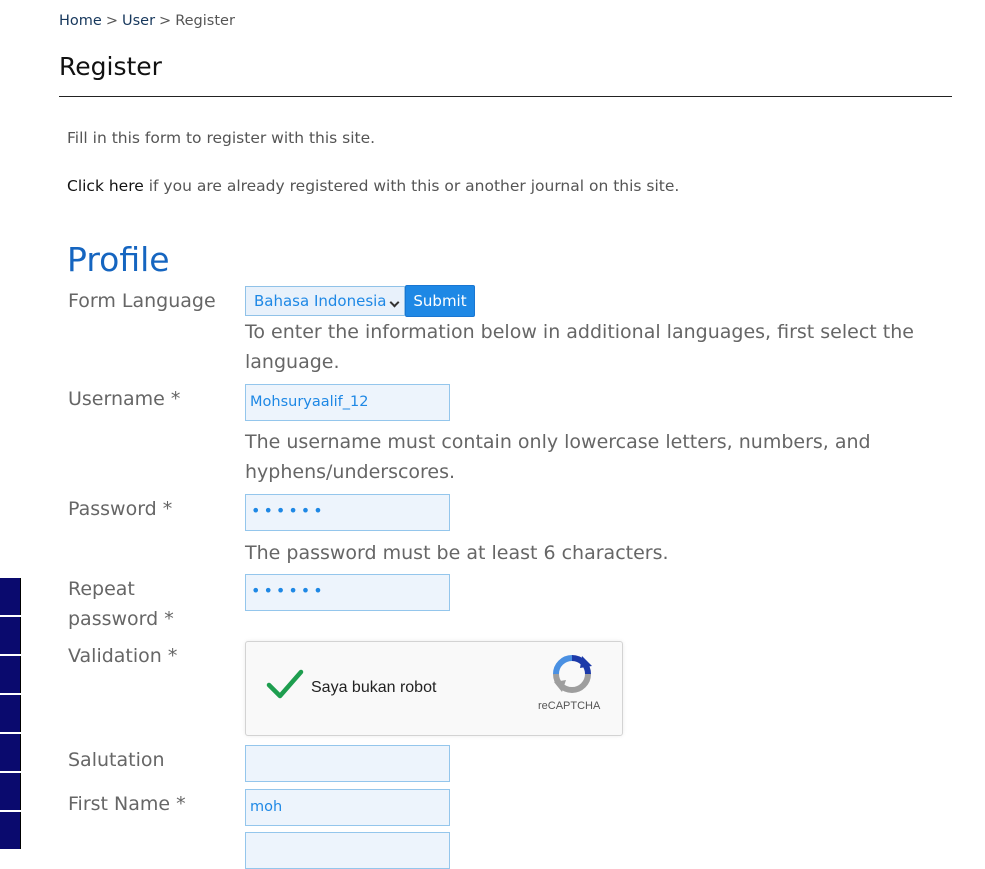 Image resolution: width=985 pixels, height=869 pixels. Describe the element at coordinates (80, 21) in the screenshot. I see `breadcrumb-home-link: Home` at that location.